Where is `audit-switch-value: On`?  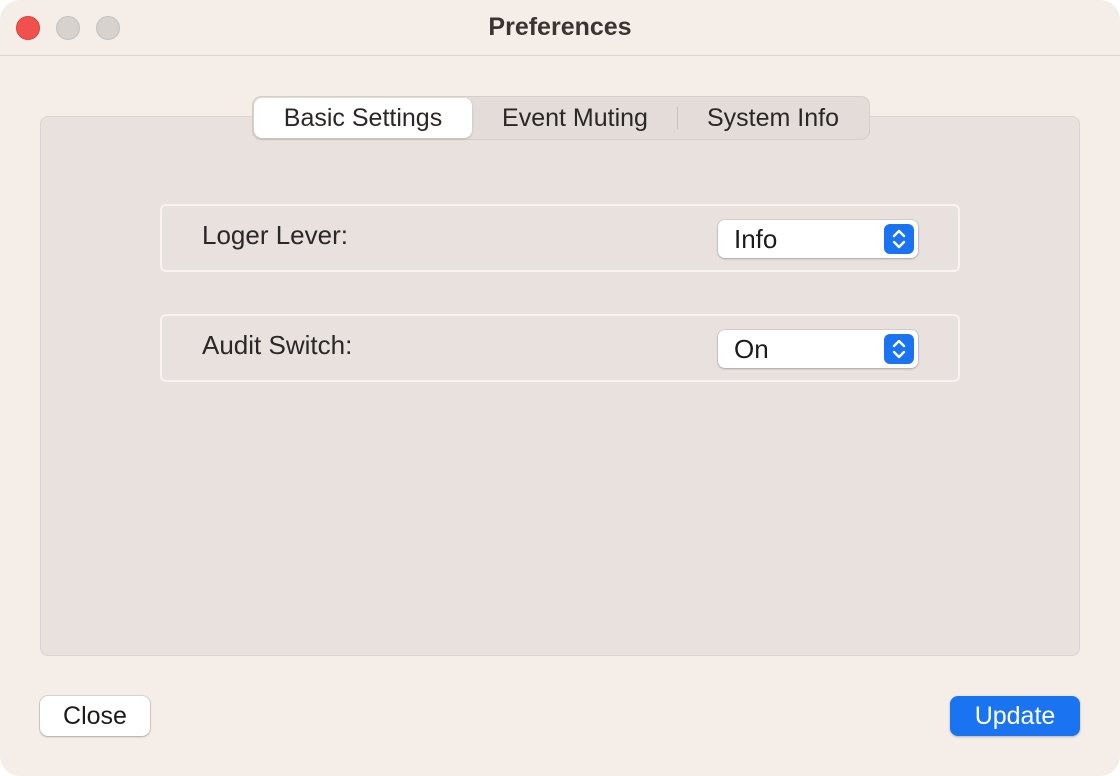
audit-switch-value: On is located at coordinates (751, 349).